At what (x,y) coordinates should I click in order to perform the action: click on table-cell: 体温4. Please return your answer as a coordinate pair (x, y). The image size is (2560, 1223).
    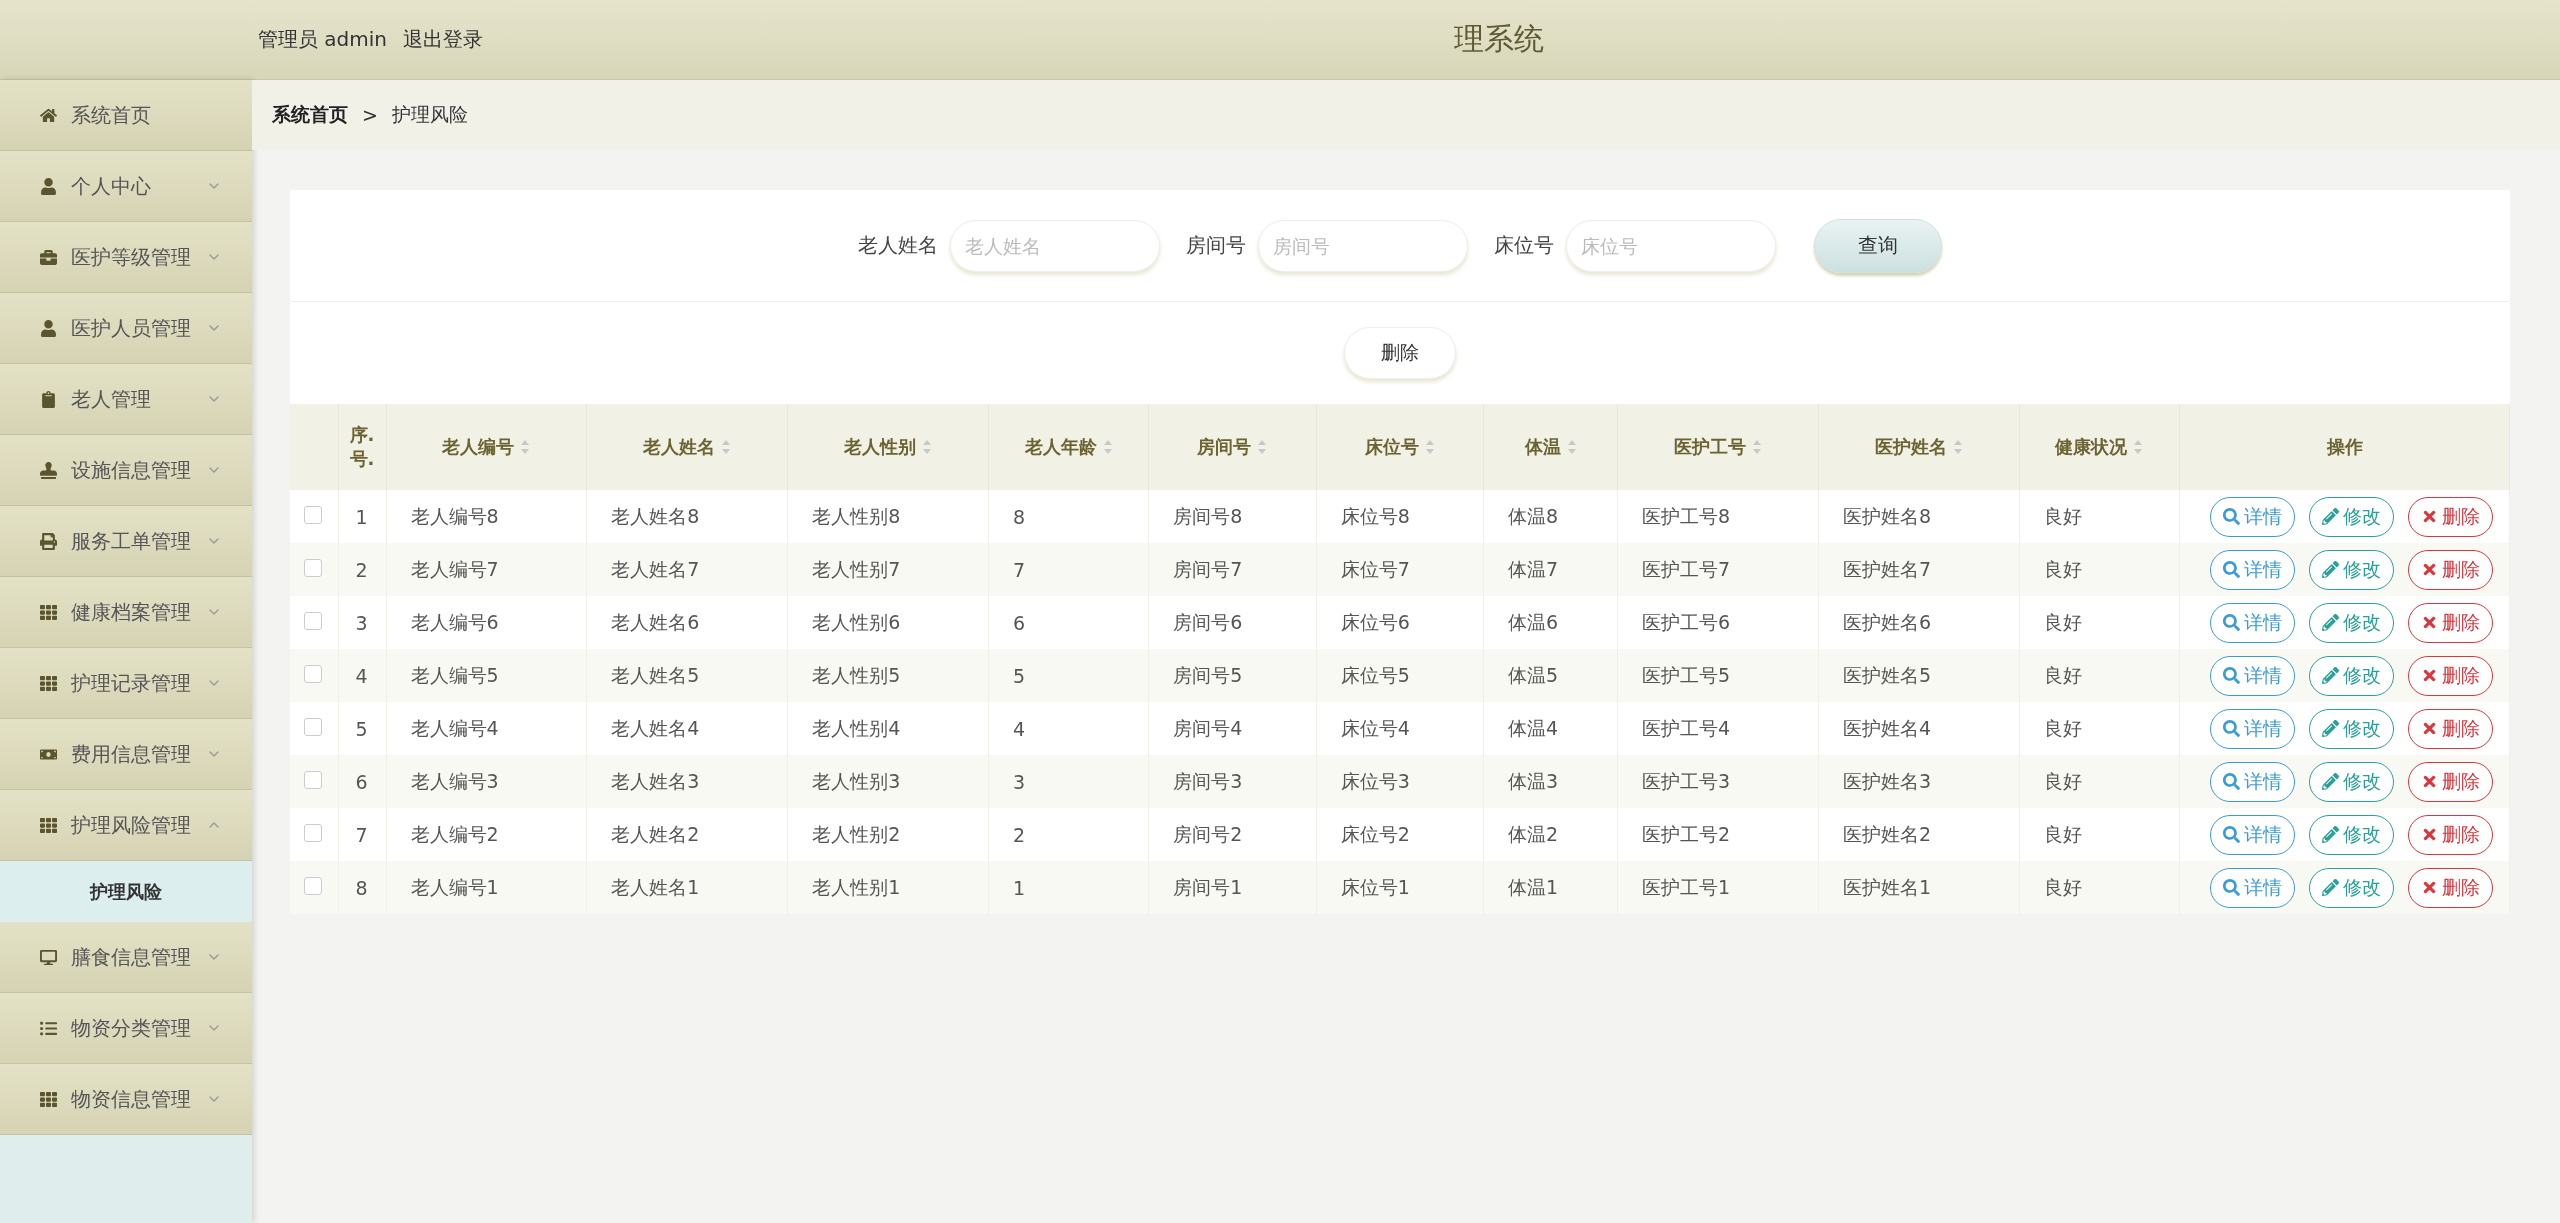
    Looking at the image, I should click on (1550, 728).